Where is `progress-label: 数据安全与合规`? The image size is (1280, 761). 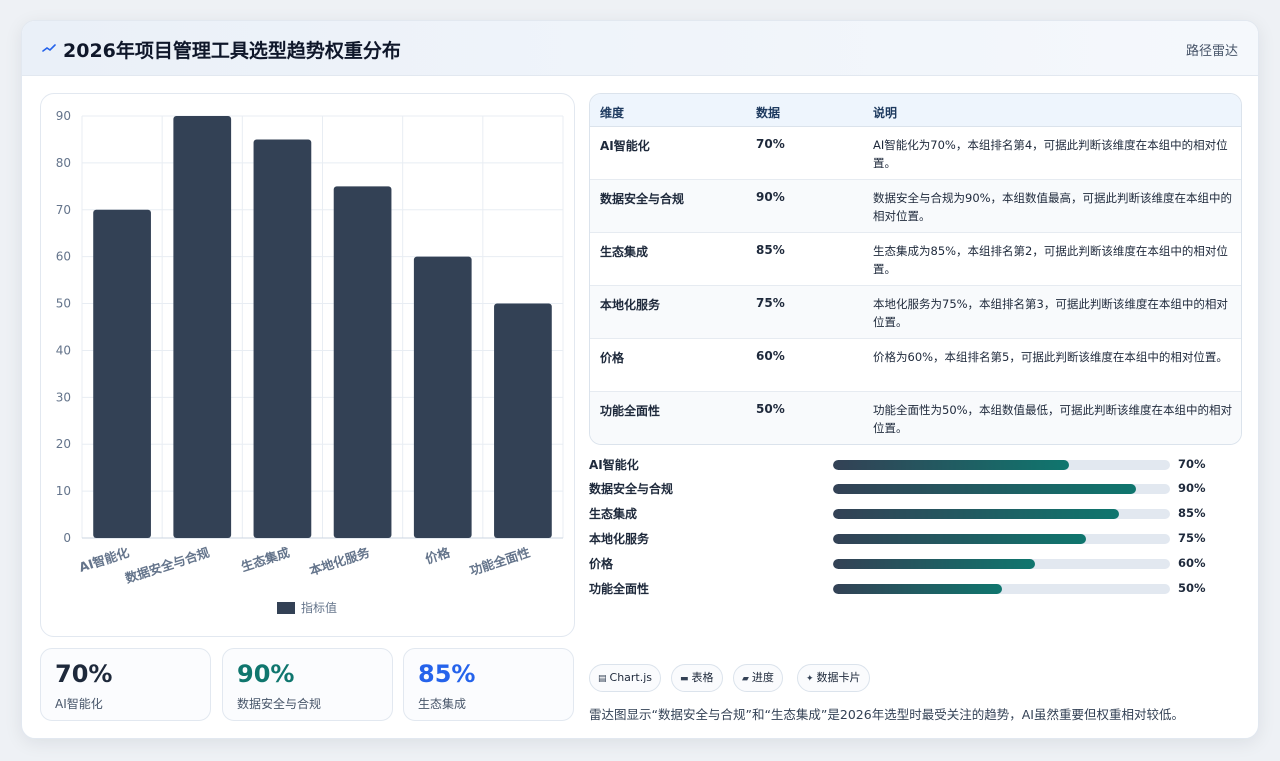 progress-label: 数据安全与合规 is located at coordinates (631, 489).